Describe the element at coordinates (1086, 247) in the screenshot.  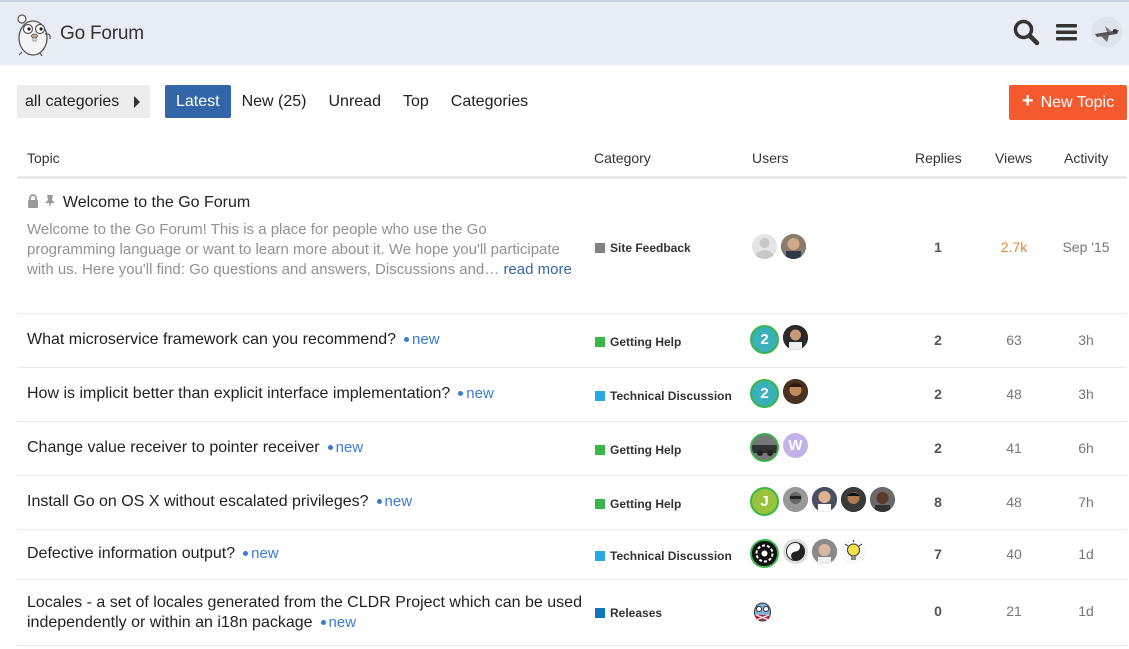
I see `activity-time: Sep '15` at that location.